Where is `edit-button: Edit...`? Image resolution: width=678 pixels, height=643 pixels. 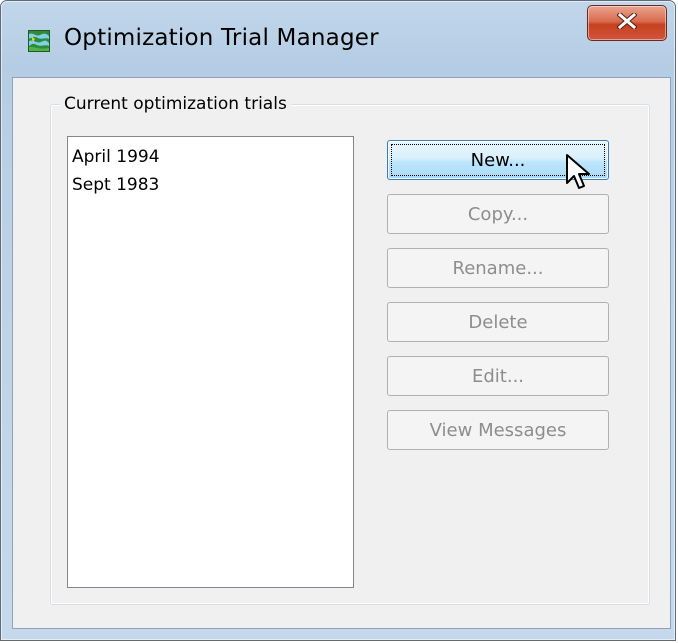
edit-button: Edit... is located at coordinates (498, 376).